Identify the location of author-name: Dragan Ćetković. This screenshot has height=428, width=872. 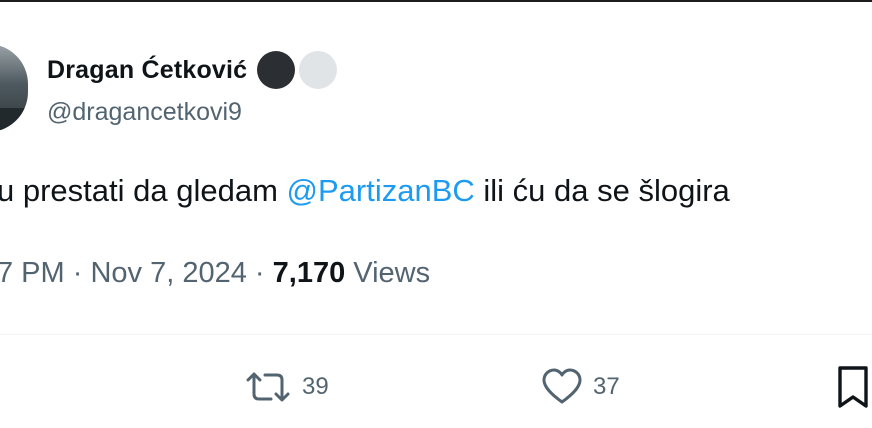
(147, 70).